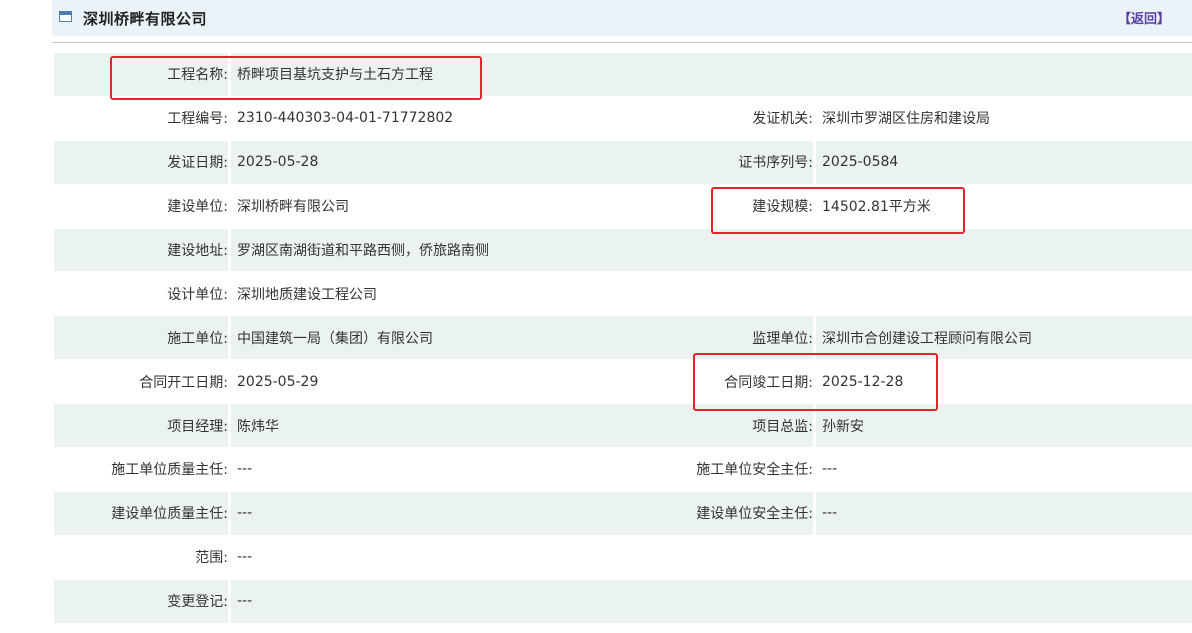 This screenshot has width=1192, height=633. I want to click on field-label: 设计单位:, so click(197, 294).